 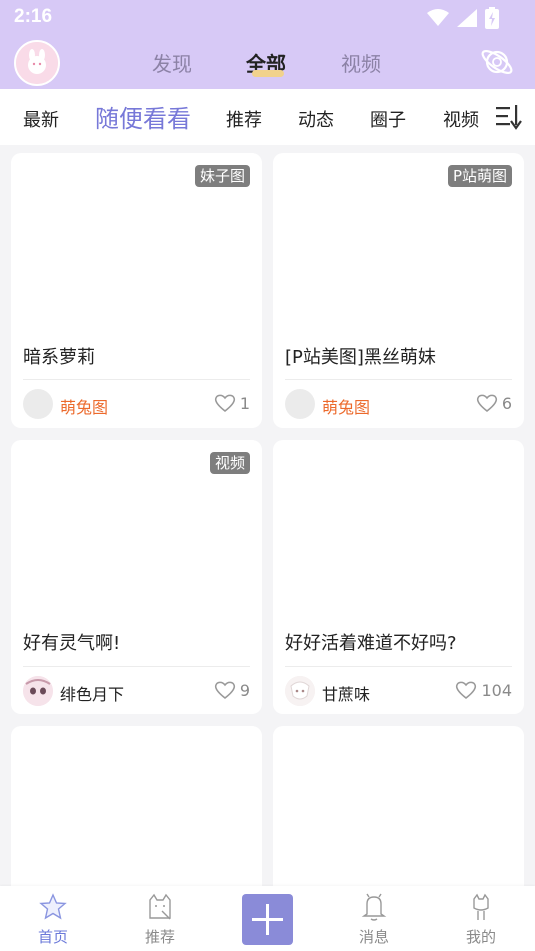 What do you see at coordinates (159, 937) in the screenshot?
I see `nav-label: 推荐` at bounding box center [159, 937].